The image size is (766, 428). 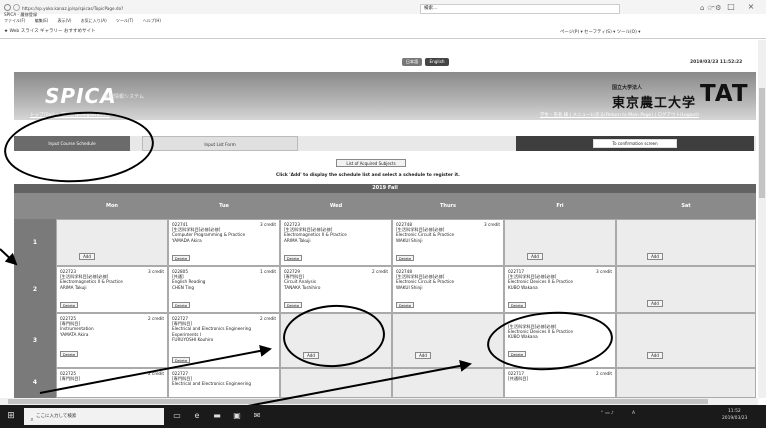 What do you see at coordinates (734, 418) in the screenshot?
I see `tray-date: 2019/03/23` at bounding box center [734, 418].